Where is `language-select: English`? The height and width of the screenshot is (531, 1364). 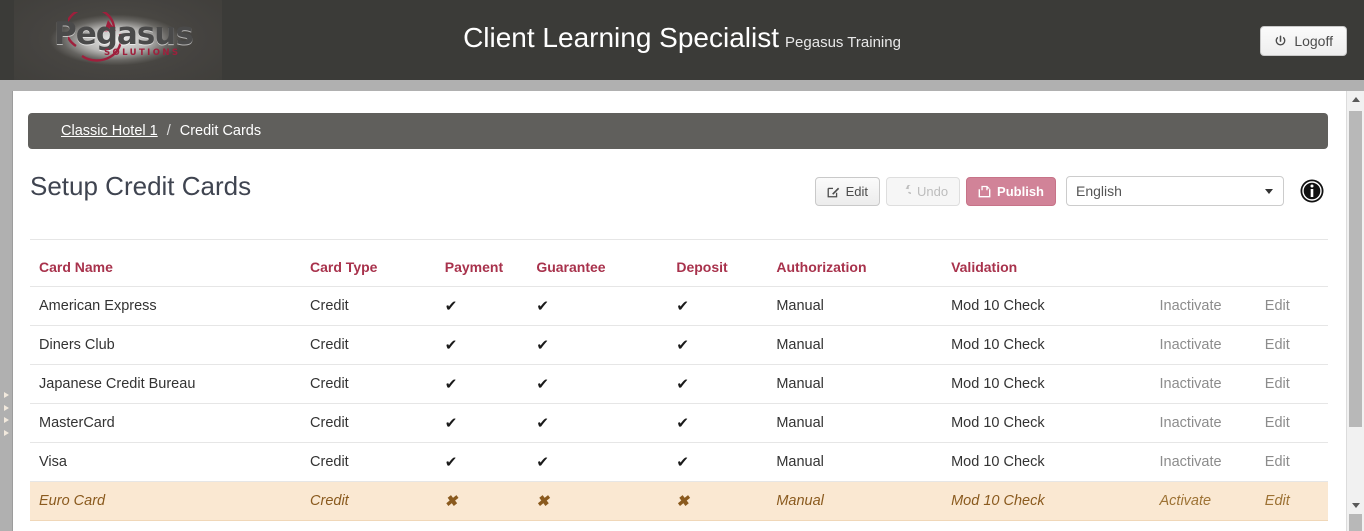 language-select: English is located at coordinates (1175, 191).